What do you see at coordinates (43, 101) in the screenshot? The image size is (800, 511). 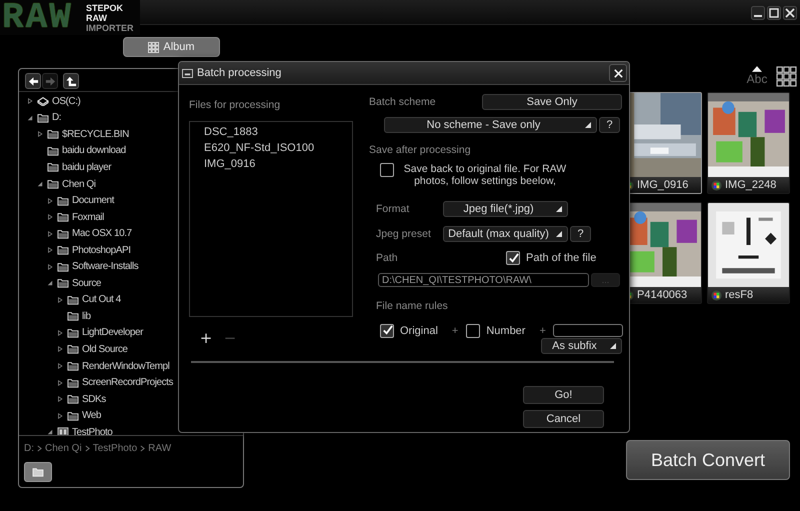 I see `drive-icon` at bounding box center [43, 101].